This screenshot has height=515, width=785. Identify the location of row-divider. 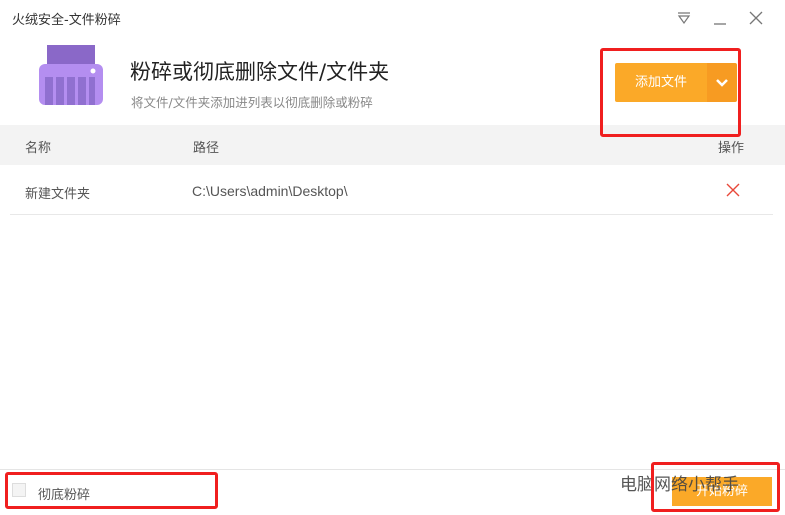
(391, 214).